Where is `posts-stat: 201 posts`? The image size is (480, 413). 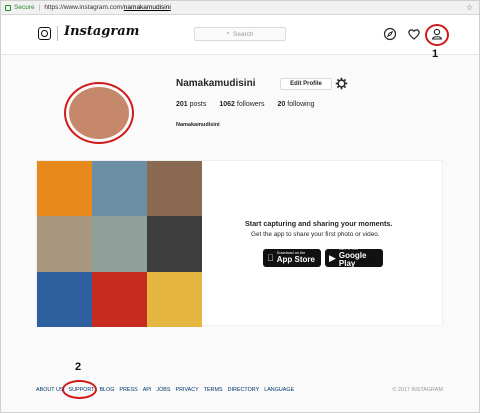
posts-stat: 201 posts is located at coordinates (191, 104).